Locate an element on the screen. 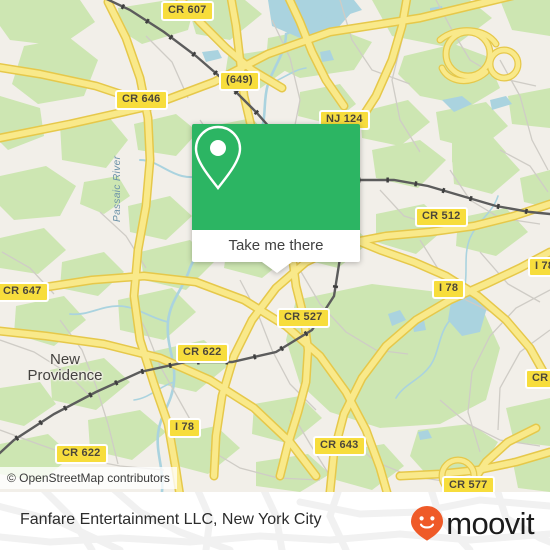  road-shield-cr-647: CR 647 is located at coordinates (24, 292).